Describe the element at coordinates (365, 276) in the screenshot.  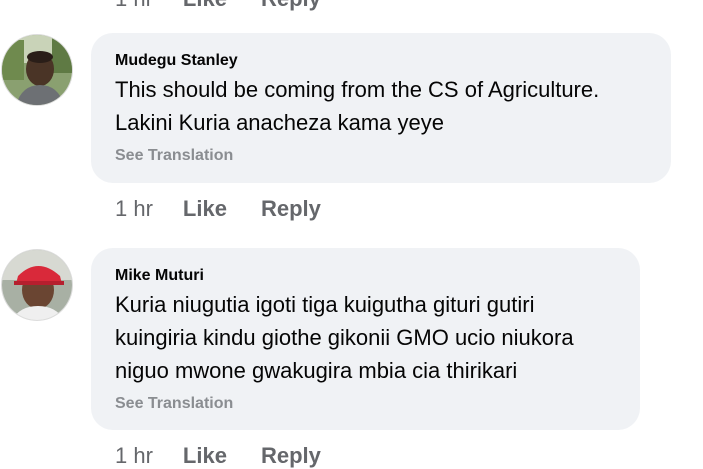
I see `comment-author: Mike Muturi` at that location.